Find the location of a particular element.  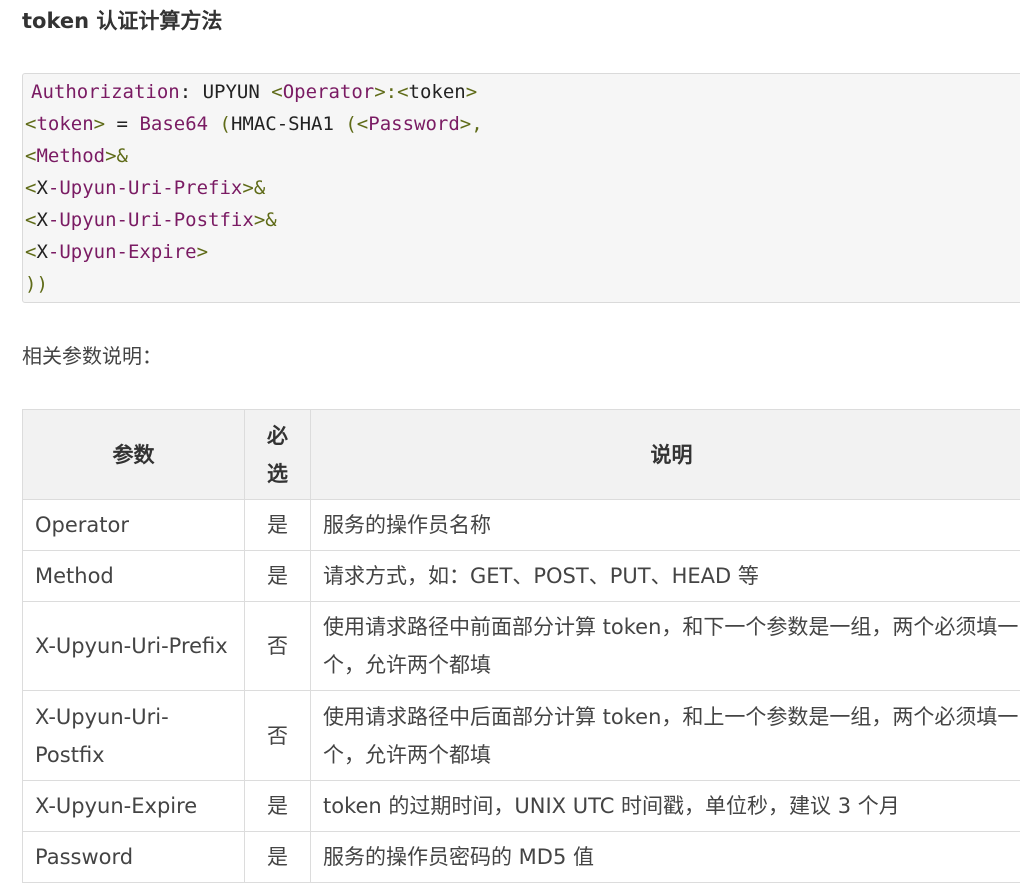

code-token: Method is located at coordinates (71, 156).